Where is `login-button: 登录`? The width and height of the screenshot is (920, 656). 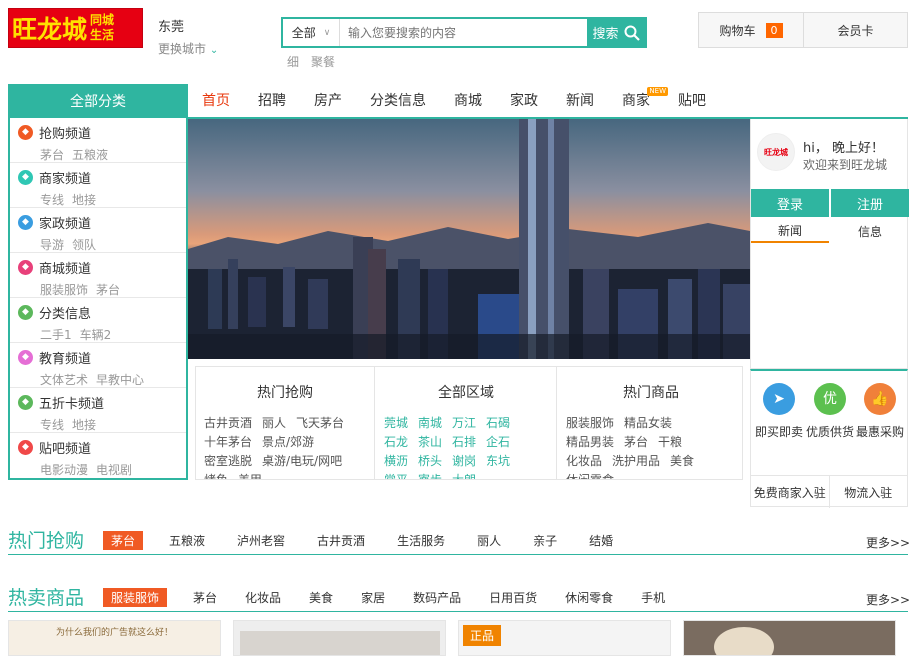
login-button: 登录 is located at coordinates (790, 203).